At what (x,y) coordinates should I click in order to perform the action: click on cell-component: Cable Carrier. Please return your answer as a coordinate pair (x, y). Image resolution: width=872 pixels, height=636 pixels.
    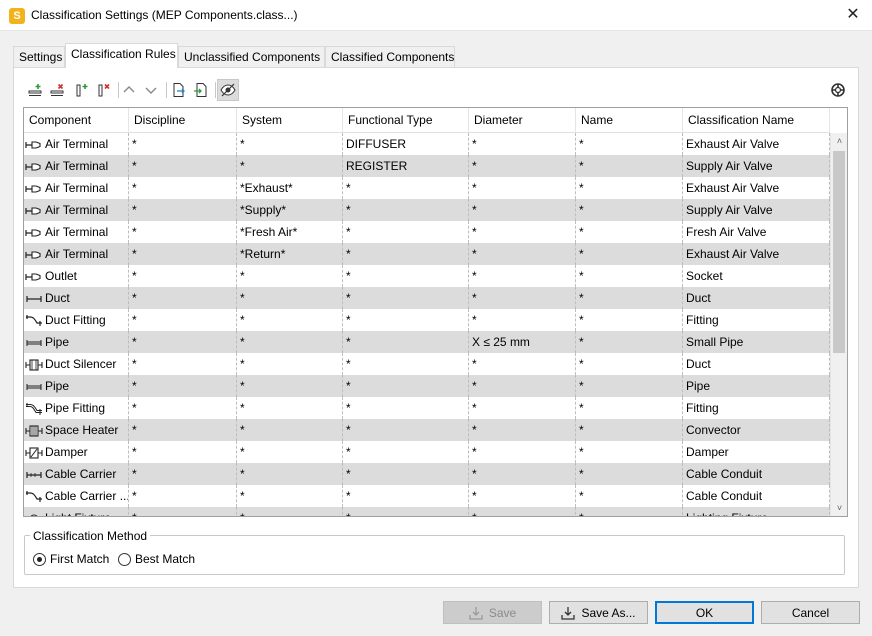
    Looking at the image, I should click on (76, 474).